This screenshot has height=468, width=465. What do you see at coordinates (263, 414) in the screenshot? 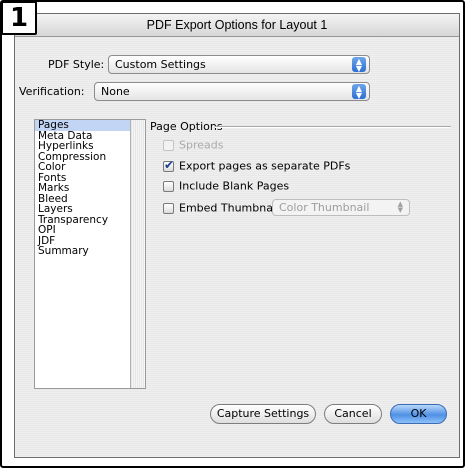
I see `capture-settings-button: Capture Settings` at bounding box center [263, 414].